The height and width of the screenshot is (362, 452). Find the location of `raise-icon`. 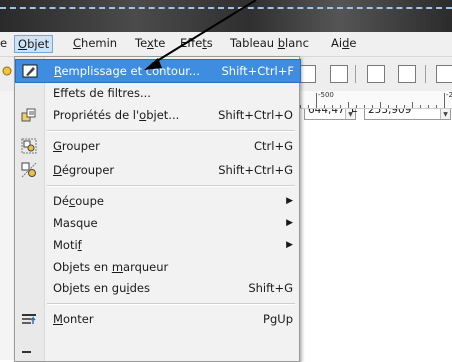

raise-icon is located at coordinates (29, 319).